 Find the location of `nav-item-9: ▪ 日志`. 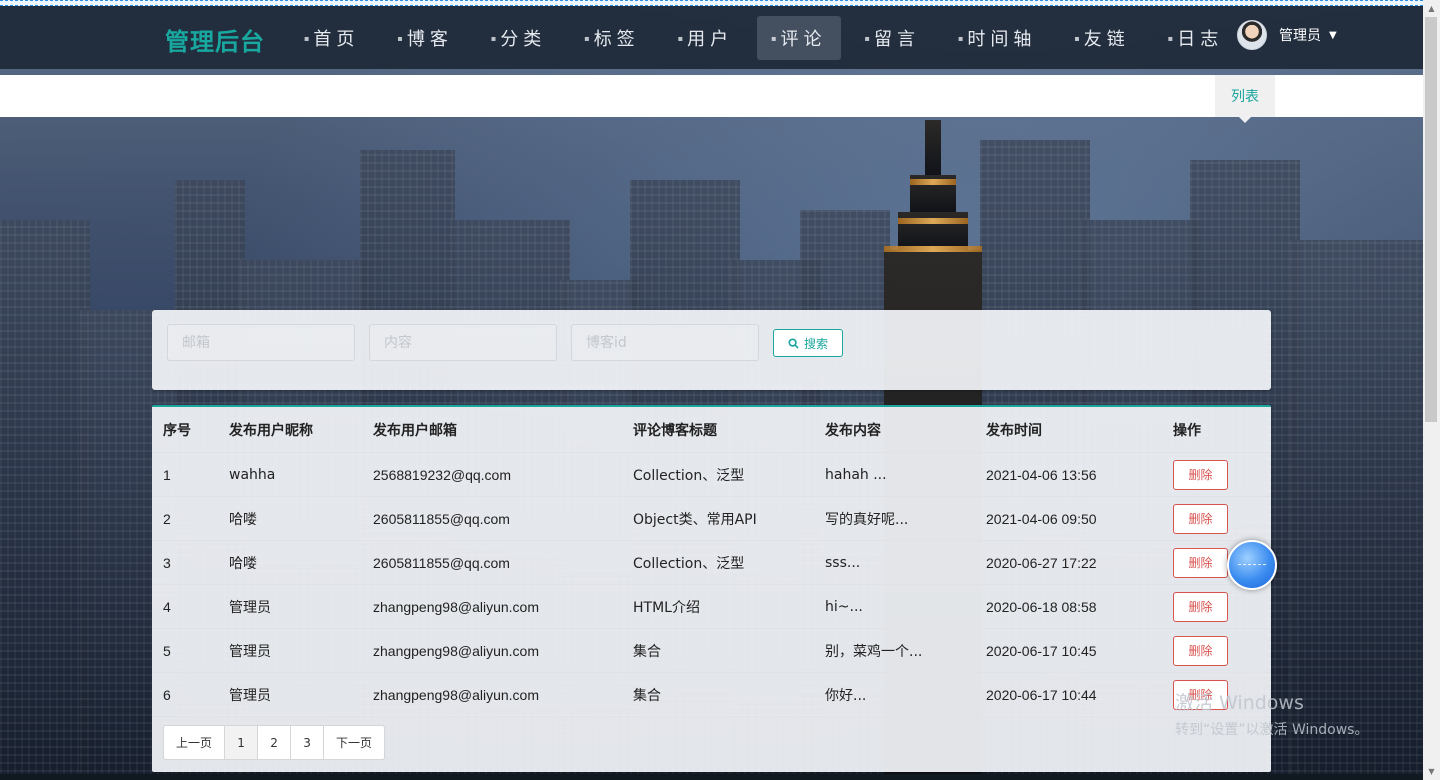

nav-item-9: ▪ 日志 is located at coordinates (1195, 38).